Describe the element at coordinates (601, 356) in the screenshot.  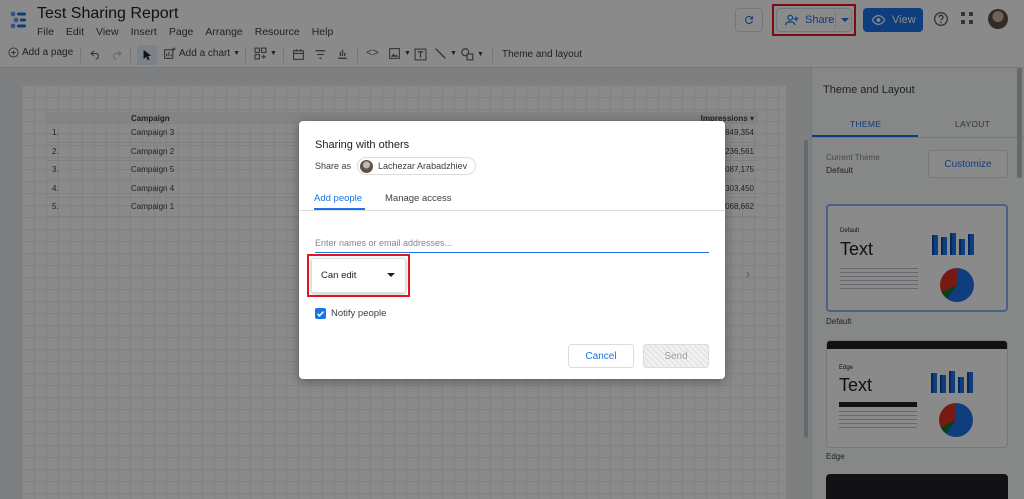
I see `cancel-button: Cancel` at that location.